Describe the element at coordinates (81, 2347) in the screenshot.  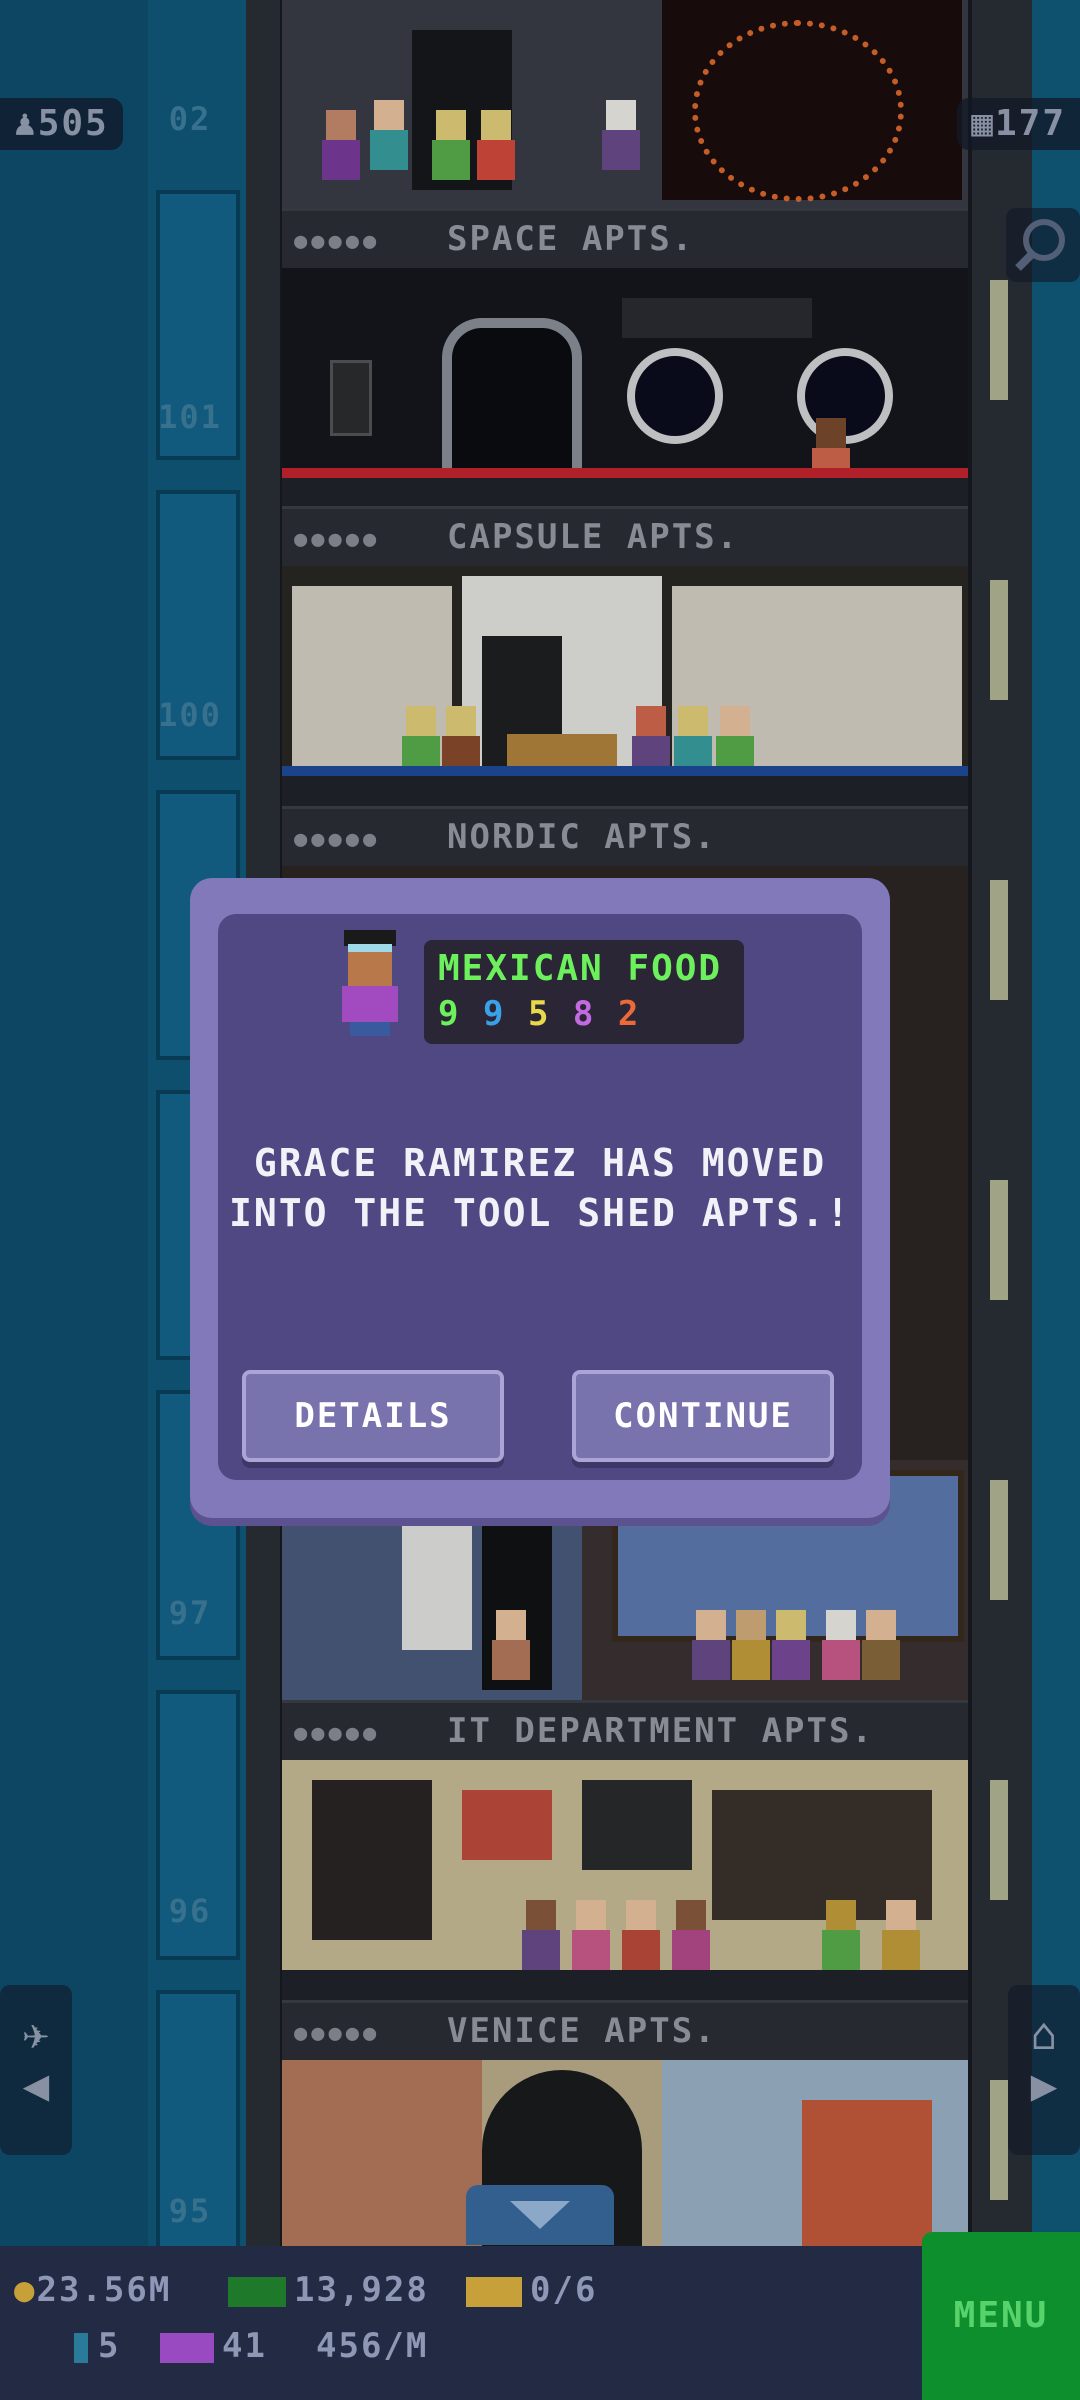
I see `battery-icon` at that location.